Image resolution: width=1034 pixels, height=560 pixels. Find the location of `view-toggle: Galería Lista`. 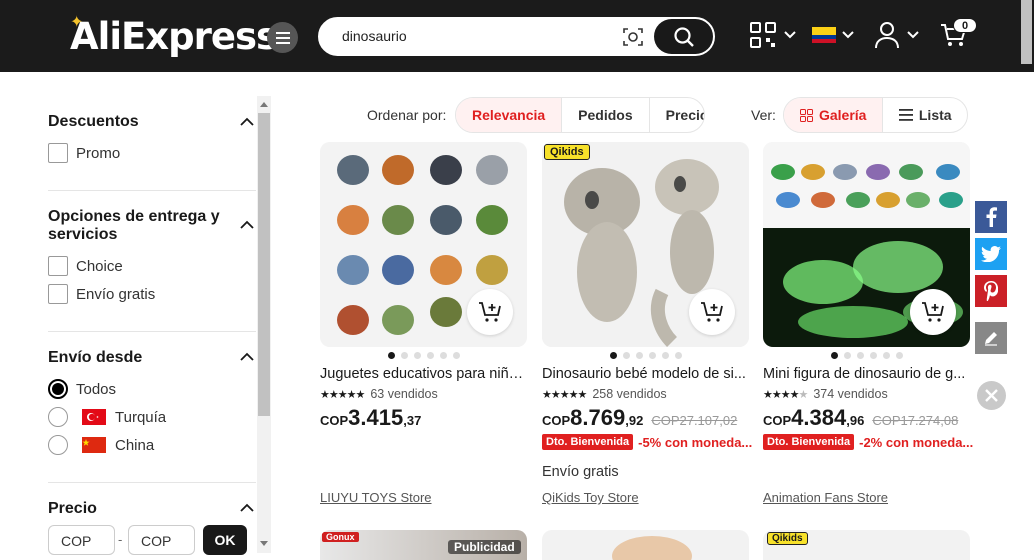

view-toggle: Galería Lista is located at coordinates (875, 115).